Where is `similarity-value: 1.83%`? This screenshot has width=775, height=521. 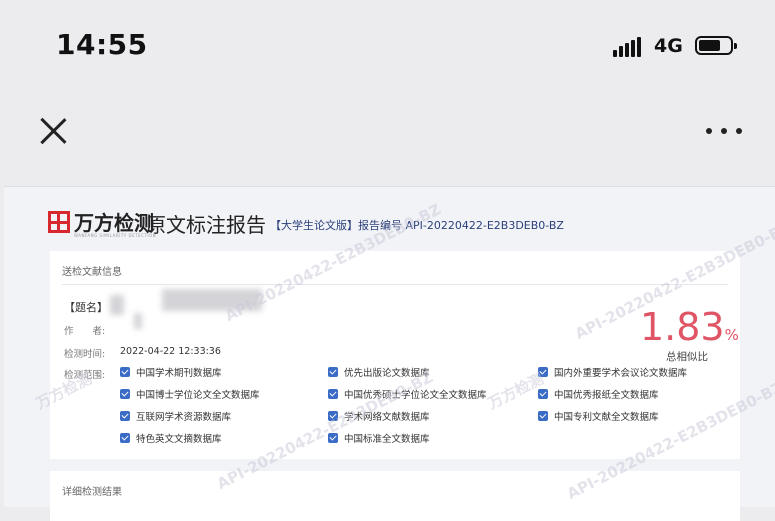
similarity-value: 1.83% is located at coordinates (689, 327).